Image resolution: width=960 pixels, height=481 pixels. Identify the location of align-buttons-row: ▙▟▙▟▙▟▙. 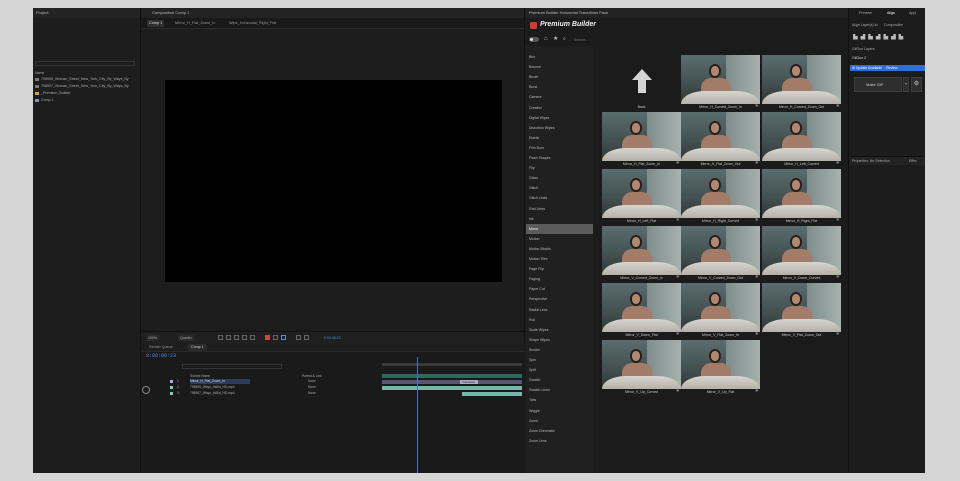
(887, 37).